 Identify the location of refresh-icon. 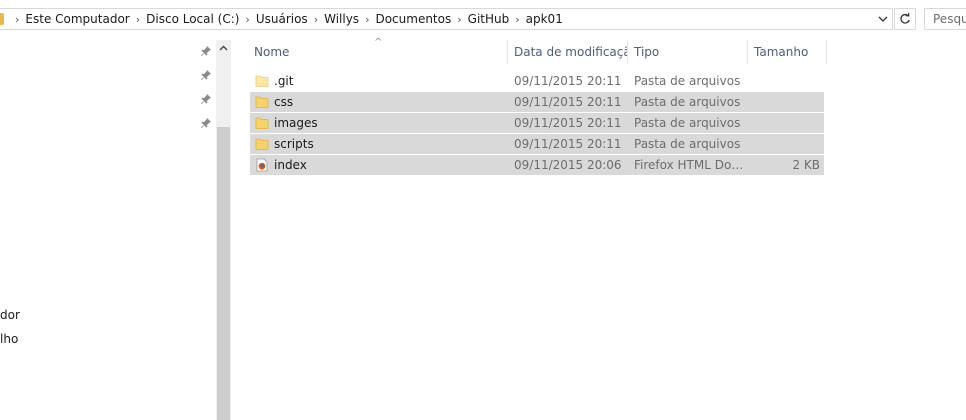
(905, 18).